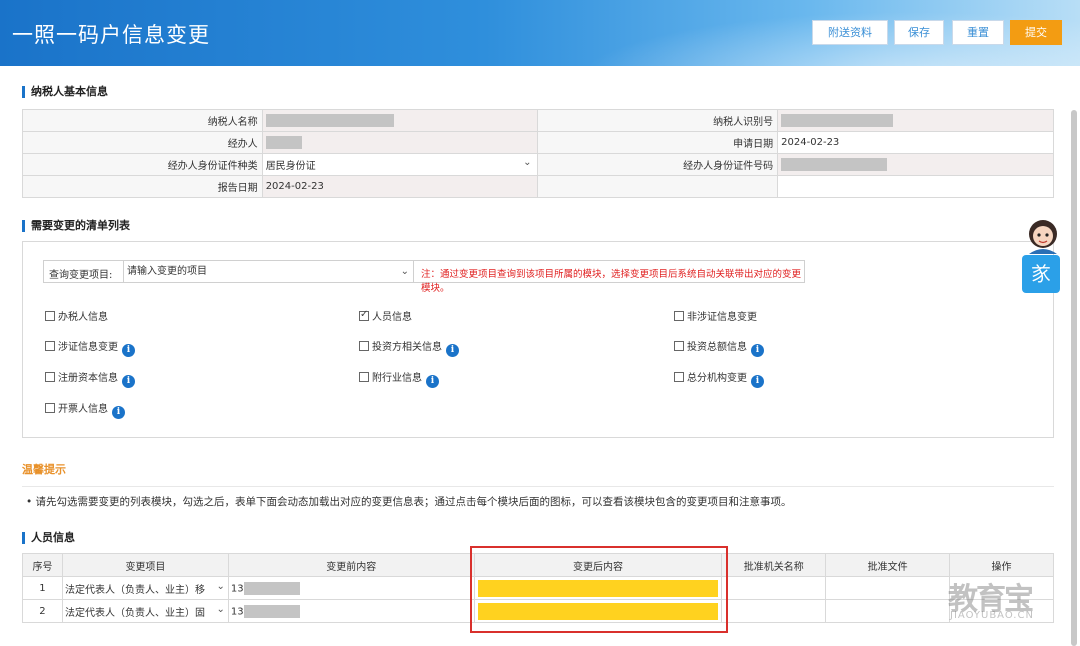  I want to click on option-invoice-issuer: 开票人信息 i, so click(85, 409).